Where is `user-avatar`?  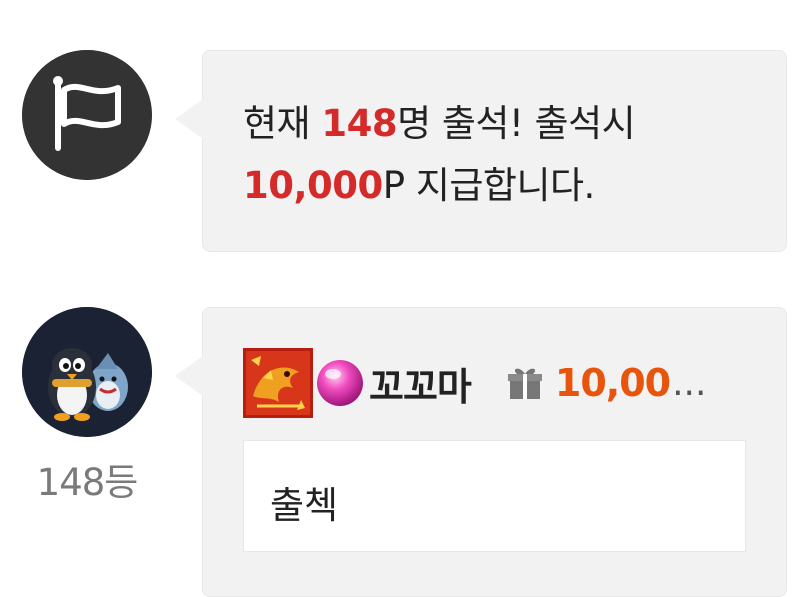 user-avatar is located at coordinates (87, 372).